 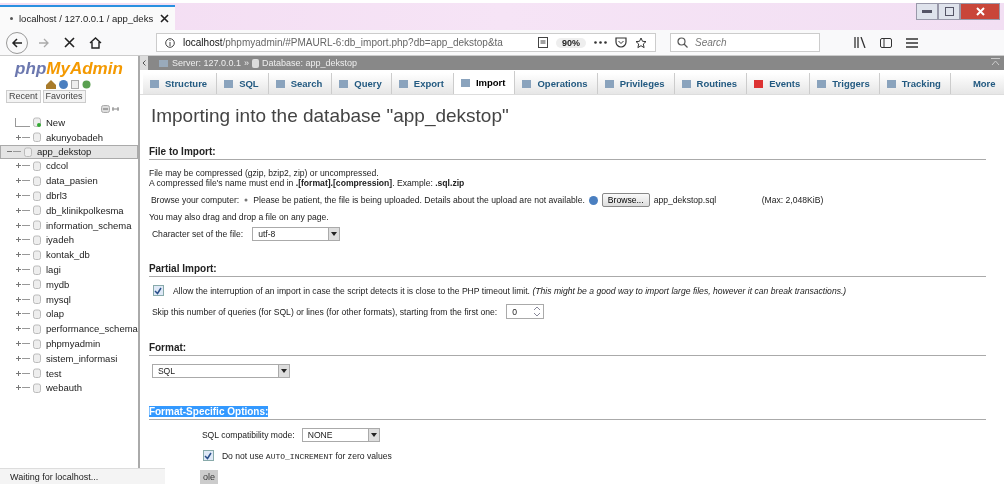 What do you see at coordinates (69, 181) in the screenshot?
I see `database-tree-item: data_pasien` at bounding box center [69, 181].